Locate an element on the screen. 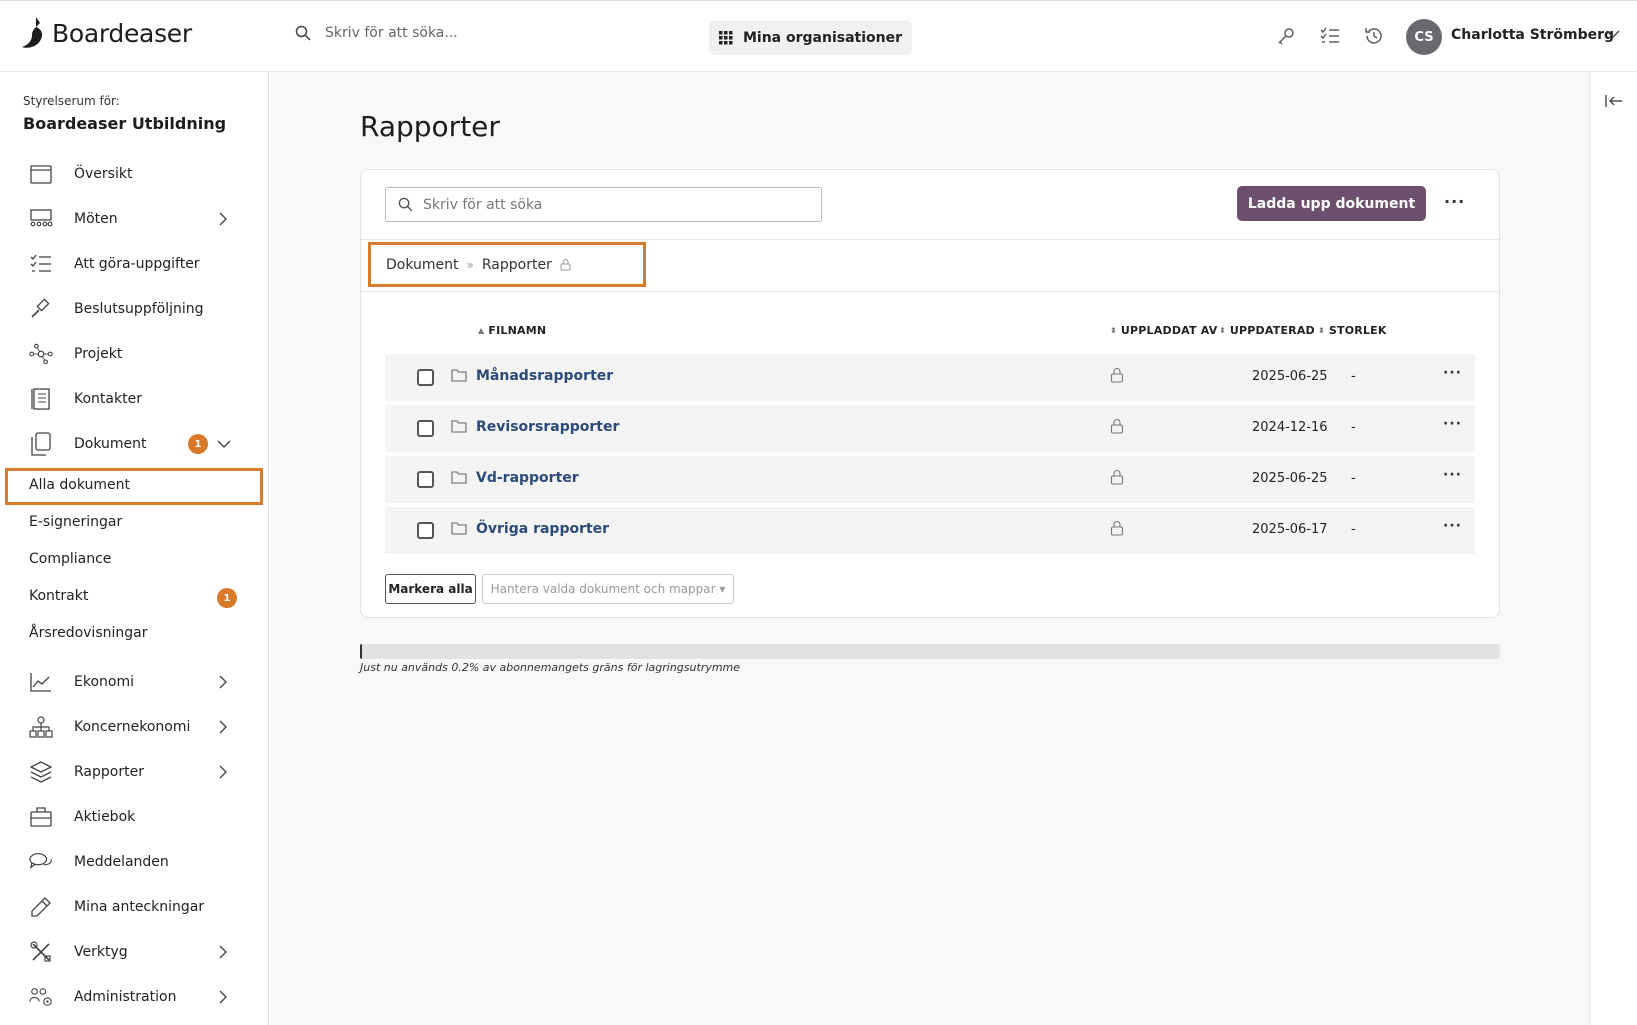  history-icon is located at coordinates (1374, 36).